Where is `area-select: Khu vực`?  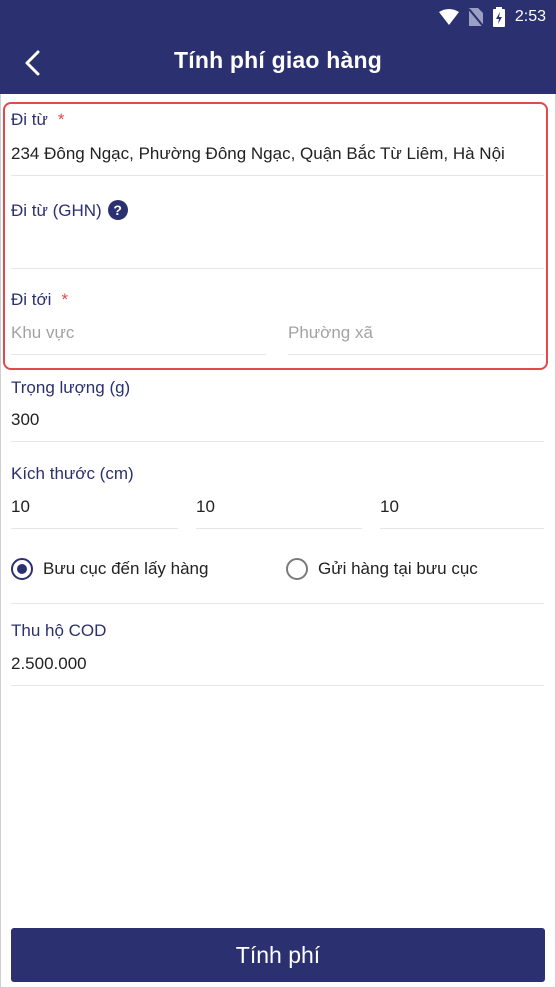
area-select: Khu vực is located at coordinates (42, 333).